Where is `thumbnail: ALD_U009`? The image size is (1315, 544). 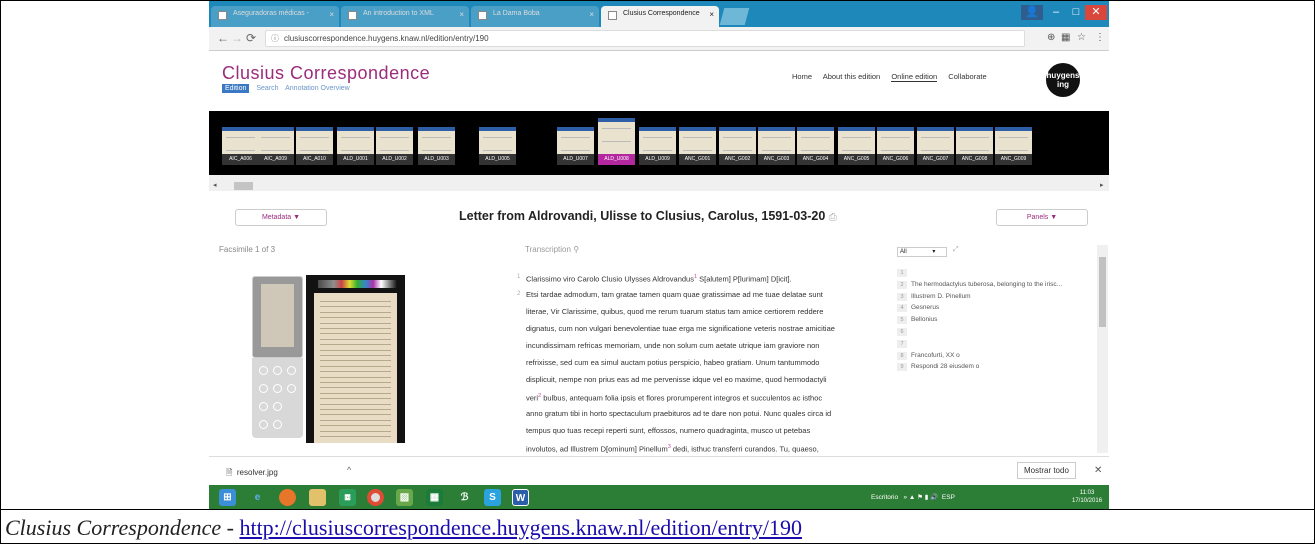 thumbnail: ALD_U009 is located at coordinates (657, 146).